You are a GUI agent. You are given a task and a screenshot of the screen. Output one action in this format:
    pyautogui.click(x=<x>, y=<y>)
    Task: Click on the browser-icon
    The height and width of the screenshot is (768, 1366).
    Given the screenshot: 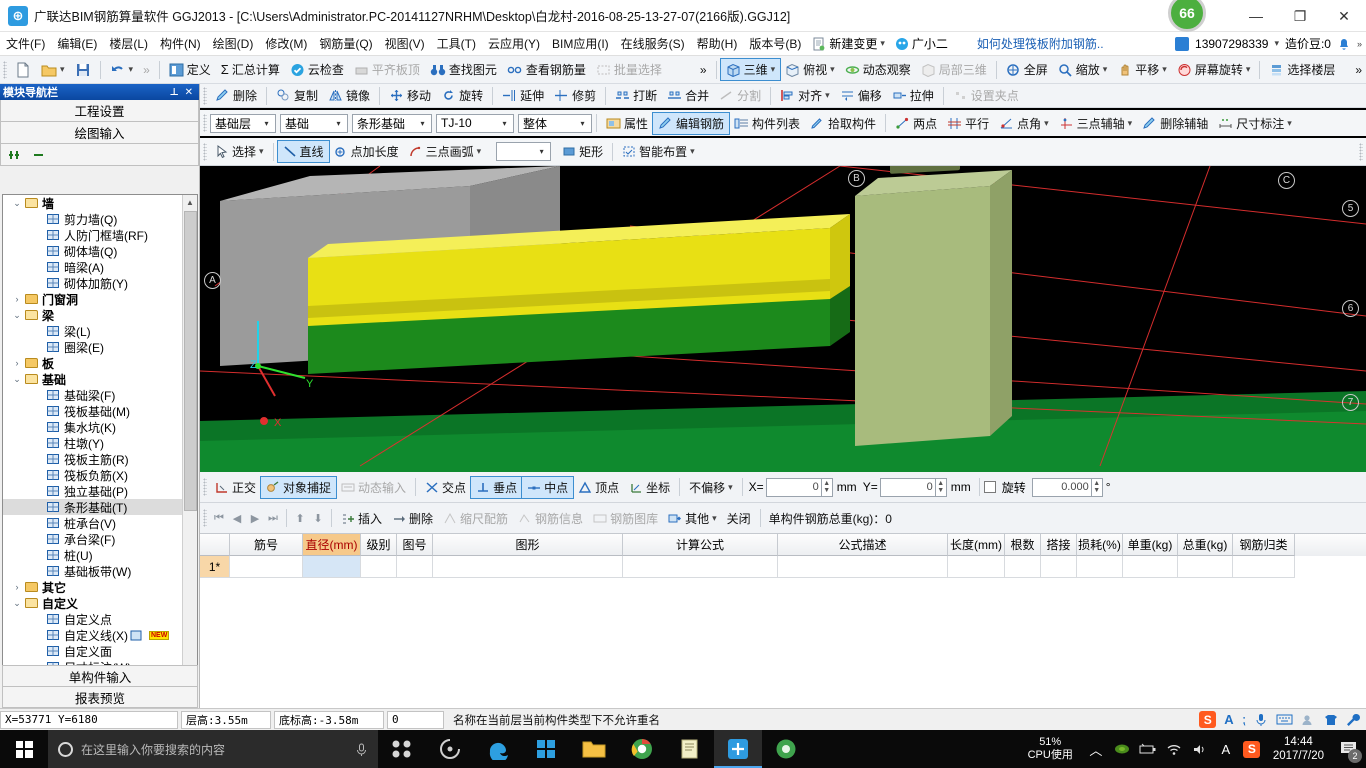 What is the action you would take?
    pyautogui.click(x=786, y=749)
    